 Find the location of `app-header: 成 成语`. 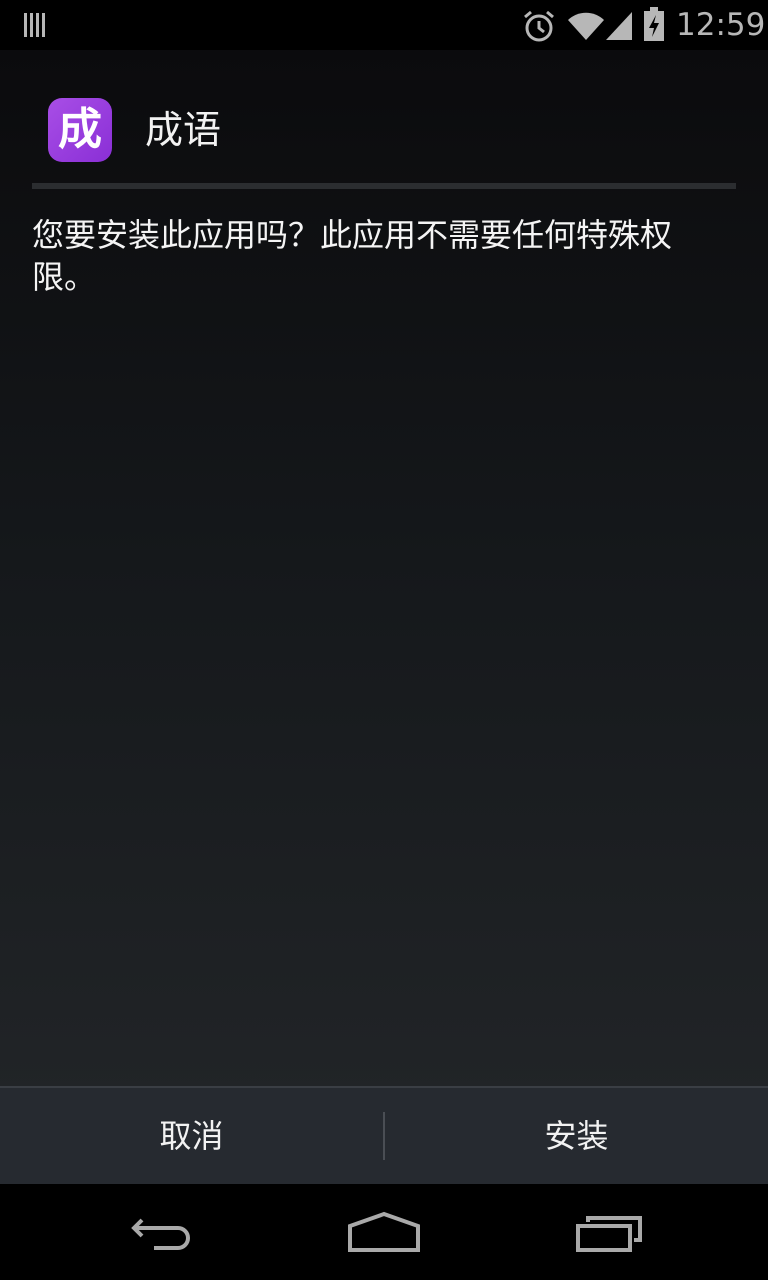

app-header: 成 成语 is located at coordinates (384, 120).